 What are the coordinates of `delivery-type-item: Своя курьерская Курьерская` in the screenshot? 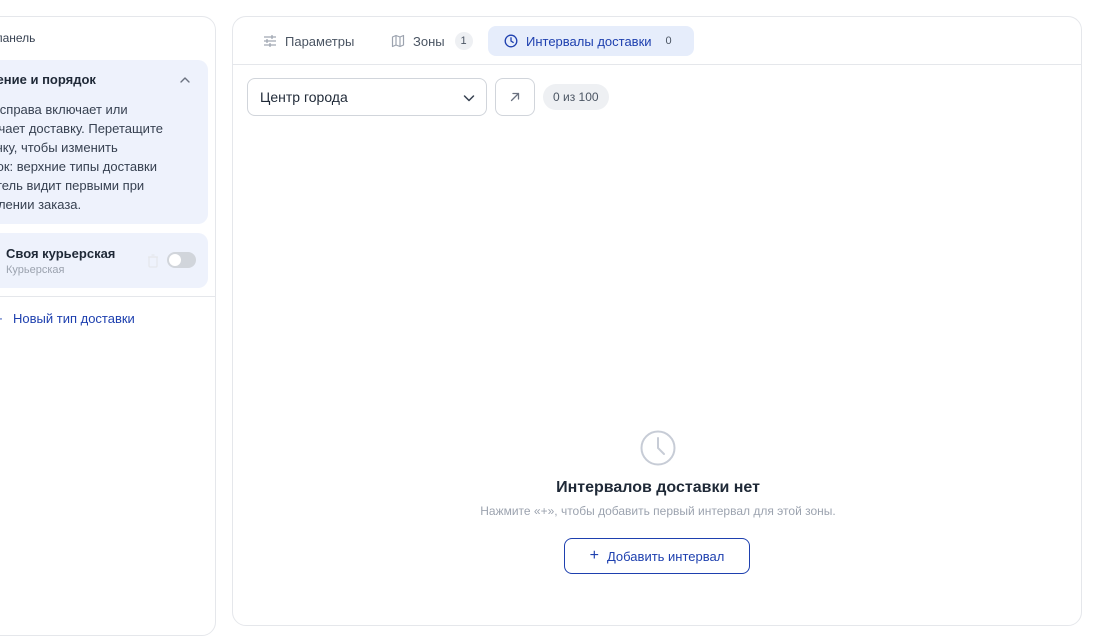 It's located at (104, 260).